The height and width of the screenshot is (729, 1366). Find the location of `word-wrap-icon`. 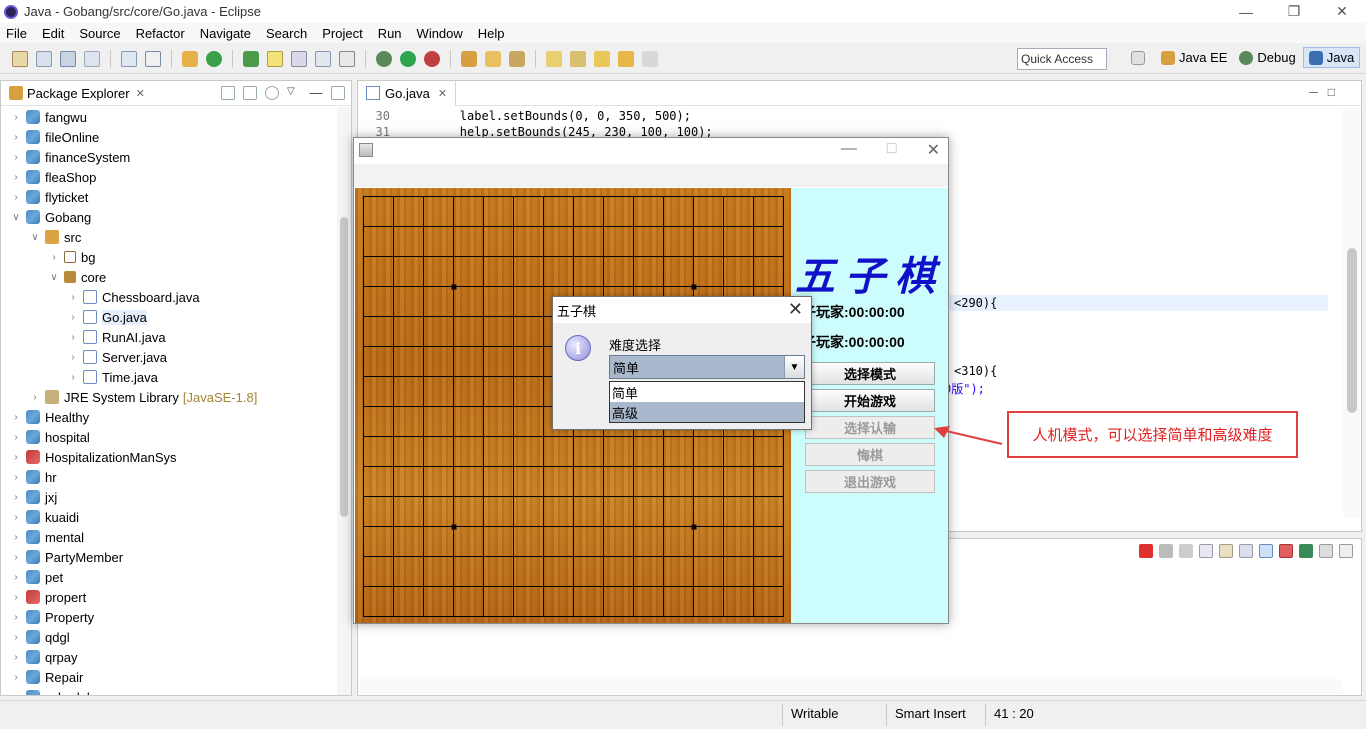

word-wrap-icon is located at coordinates (1226, 551).